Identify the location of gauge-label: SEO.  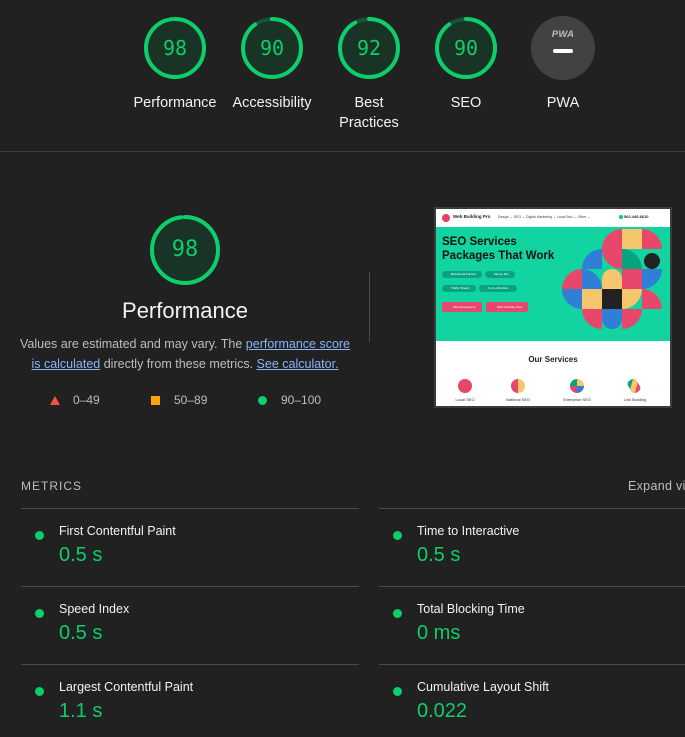
(466, 103).